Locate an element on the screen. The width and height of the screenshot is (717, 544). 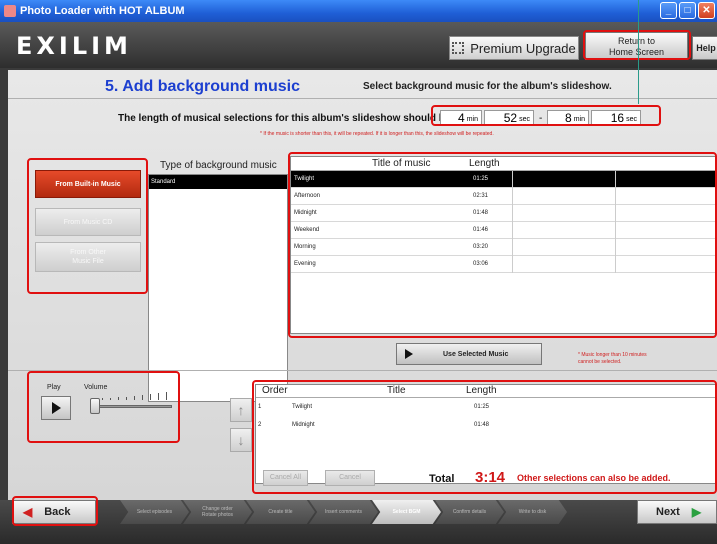
cancel-all-button: Cancel All is located at coordinates (285, 478).